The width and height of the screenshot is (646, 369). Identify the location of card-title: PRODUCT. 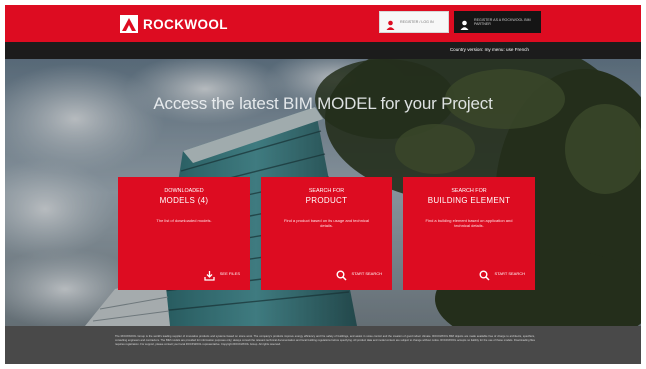
(326, 200).